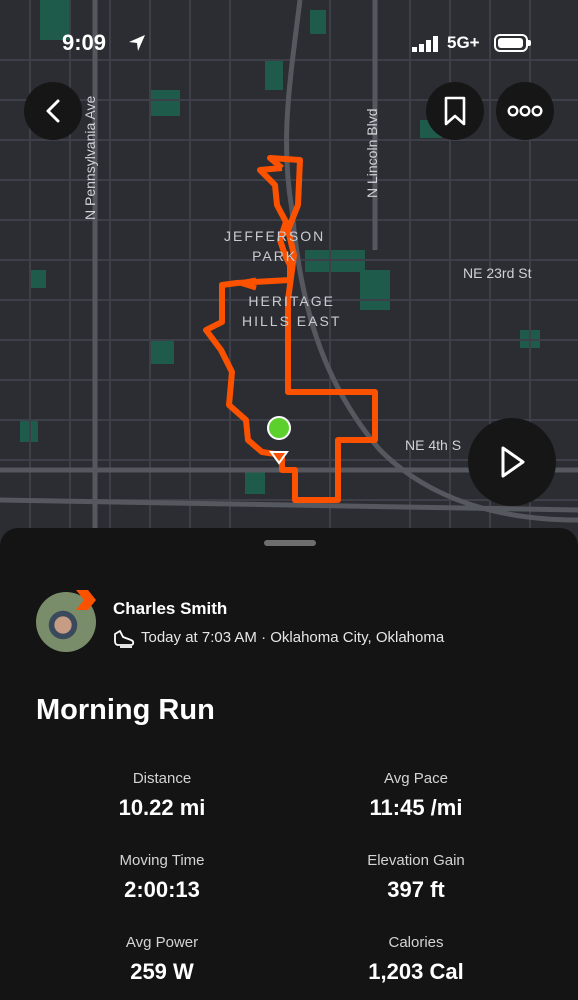 This screenshot has height=1000, width=578. I want to click on start-marker, so click(279, 428).